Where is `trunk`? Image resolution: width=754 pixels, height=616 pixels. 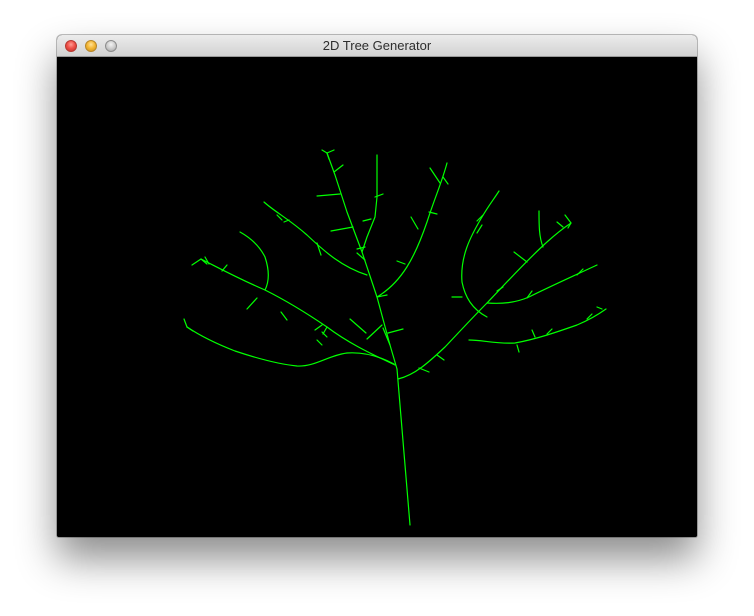
trunk is located at coordinates (403, 447).